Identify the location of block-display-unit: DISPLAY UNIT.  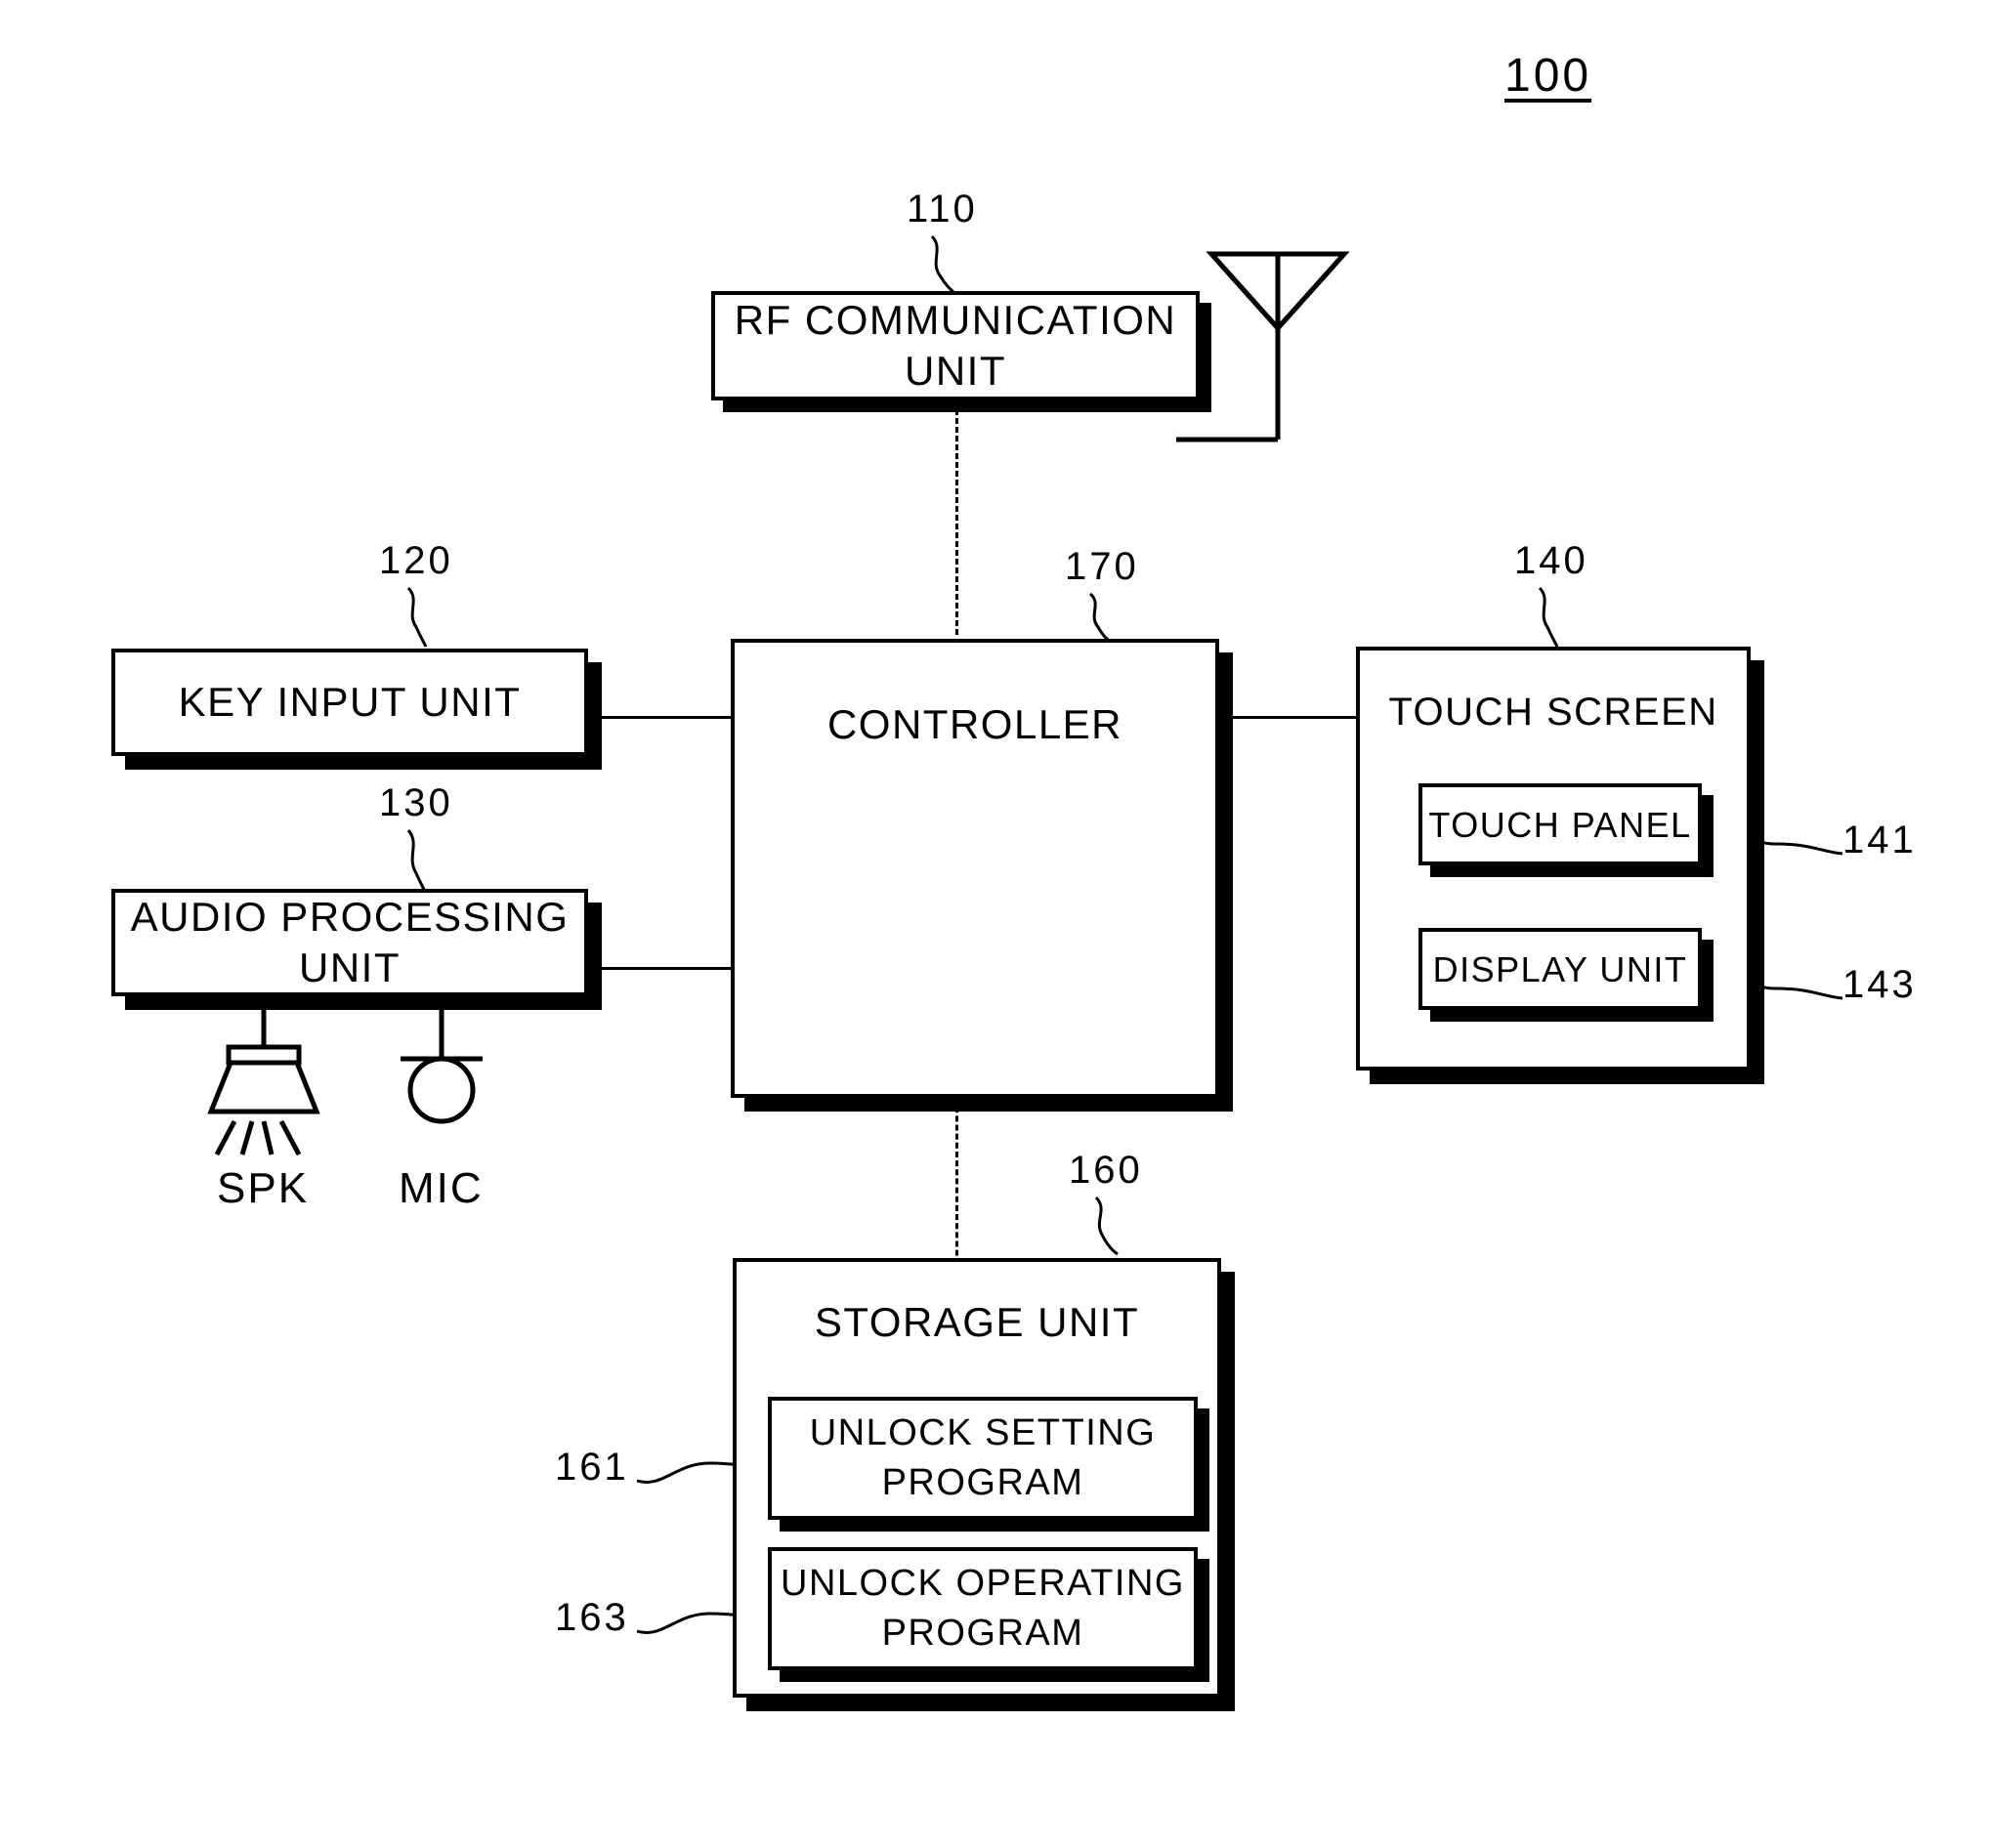
(1560, 969).